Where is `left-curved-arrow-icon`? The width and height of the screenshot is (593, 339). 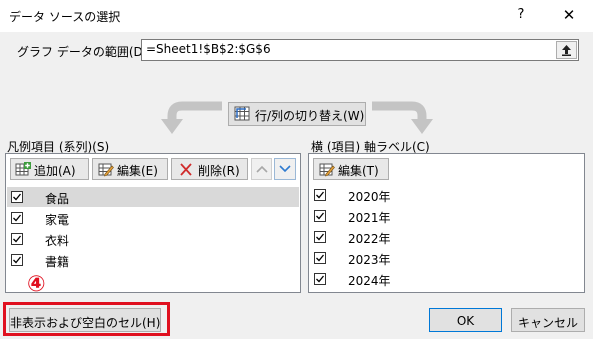 left-curved-arrow-icon is located at coordinates (191, 117).